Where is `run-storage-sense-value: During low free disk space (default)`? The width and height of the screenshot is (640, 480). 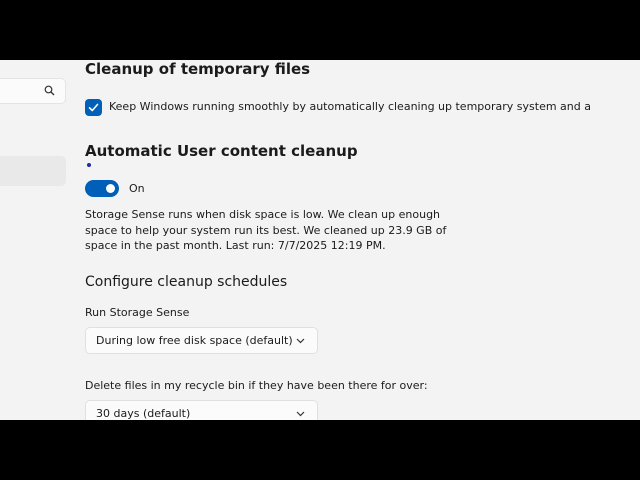 run-storage-sense-value: During low free disk space (default) is located at coordinates (194, 340).